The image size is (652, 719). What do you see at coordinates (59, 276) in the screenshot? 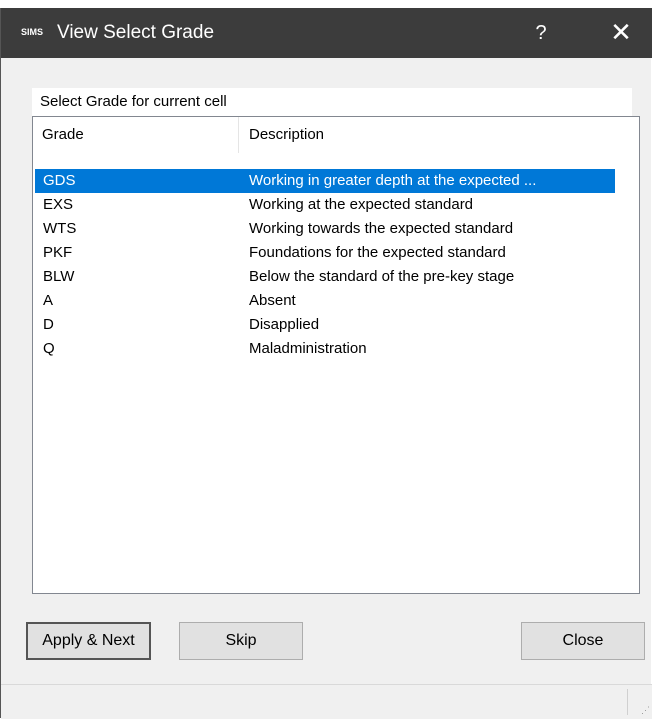
I see `grade-cell: BLW` at bounding box center [59, 276].